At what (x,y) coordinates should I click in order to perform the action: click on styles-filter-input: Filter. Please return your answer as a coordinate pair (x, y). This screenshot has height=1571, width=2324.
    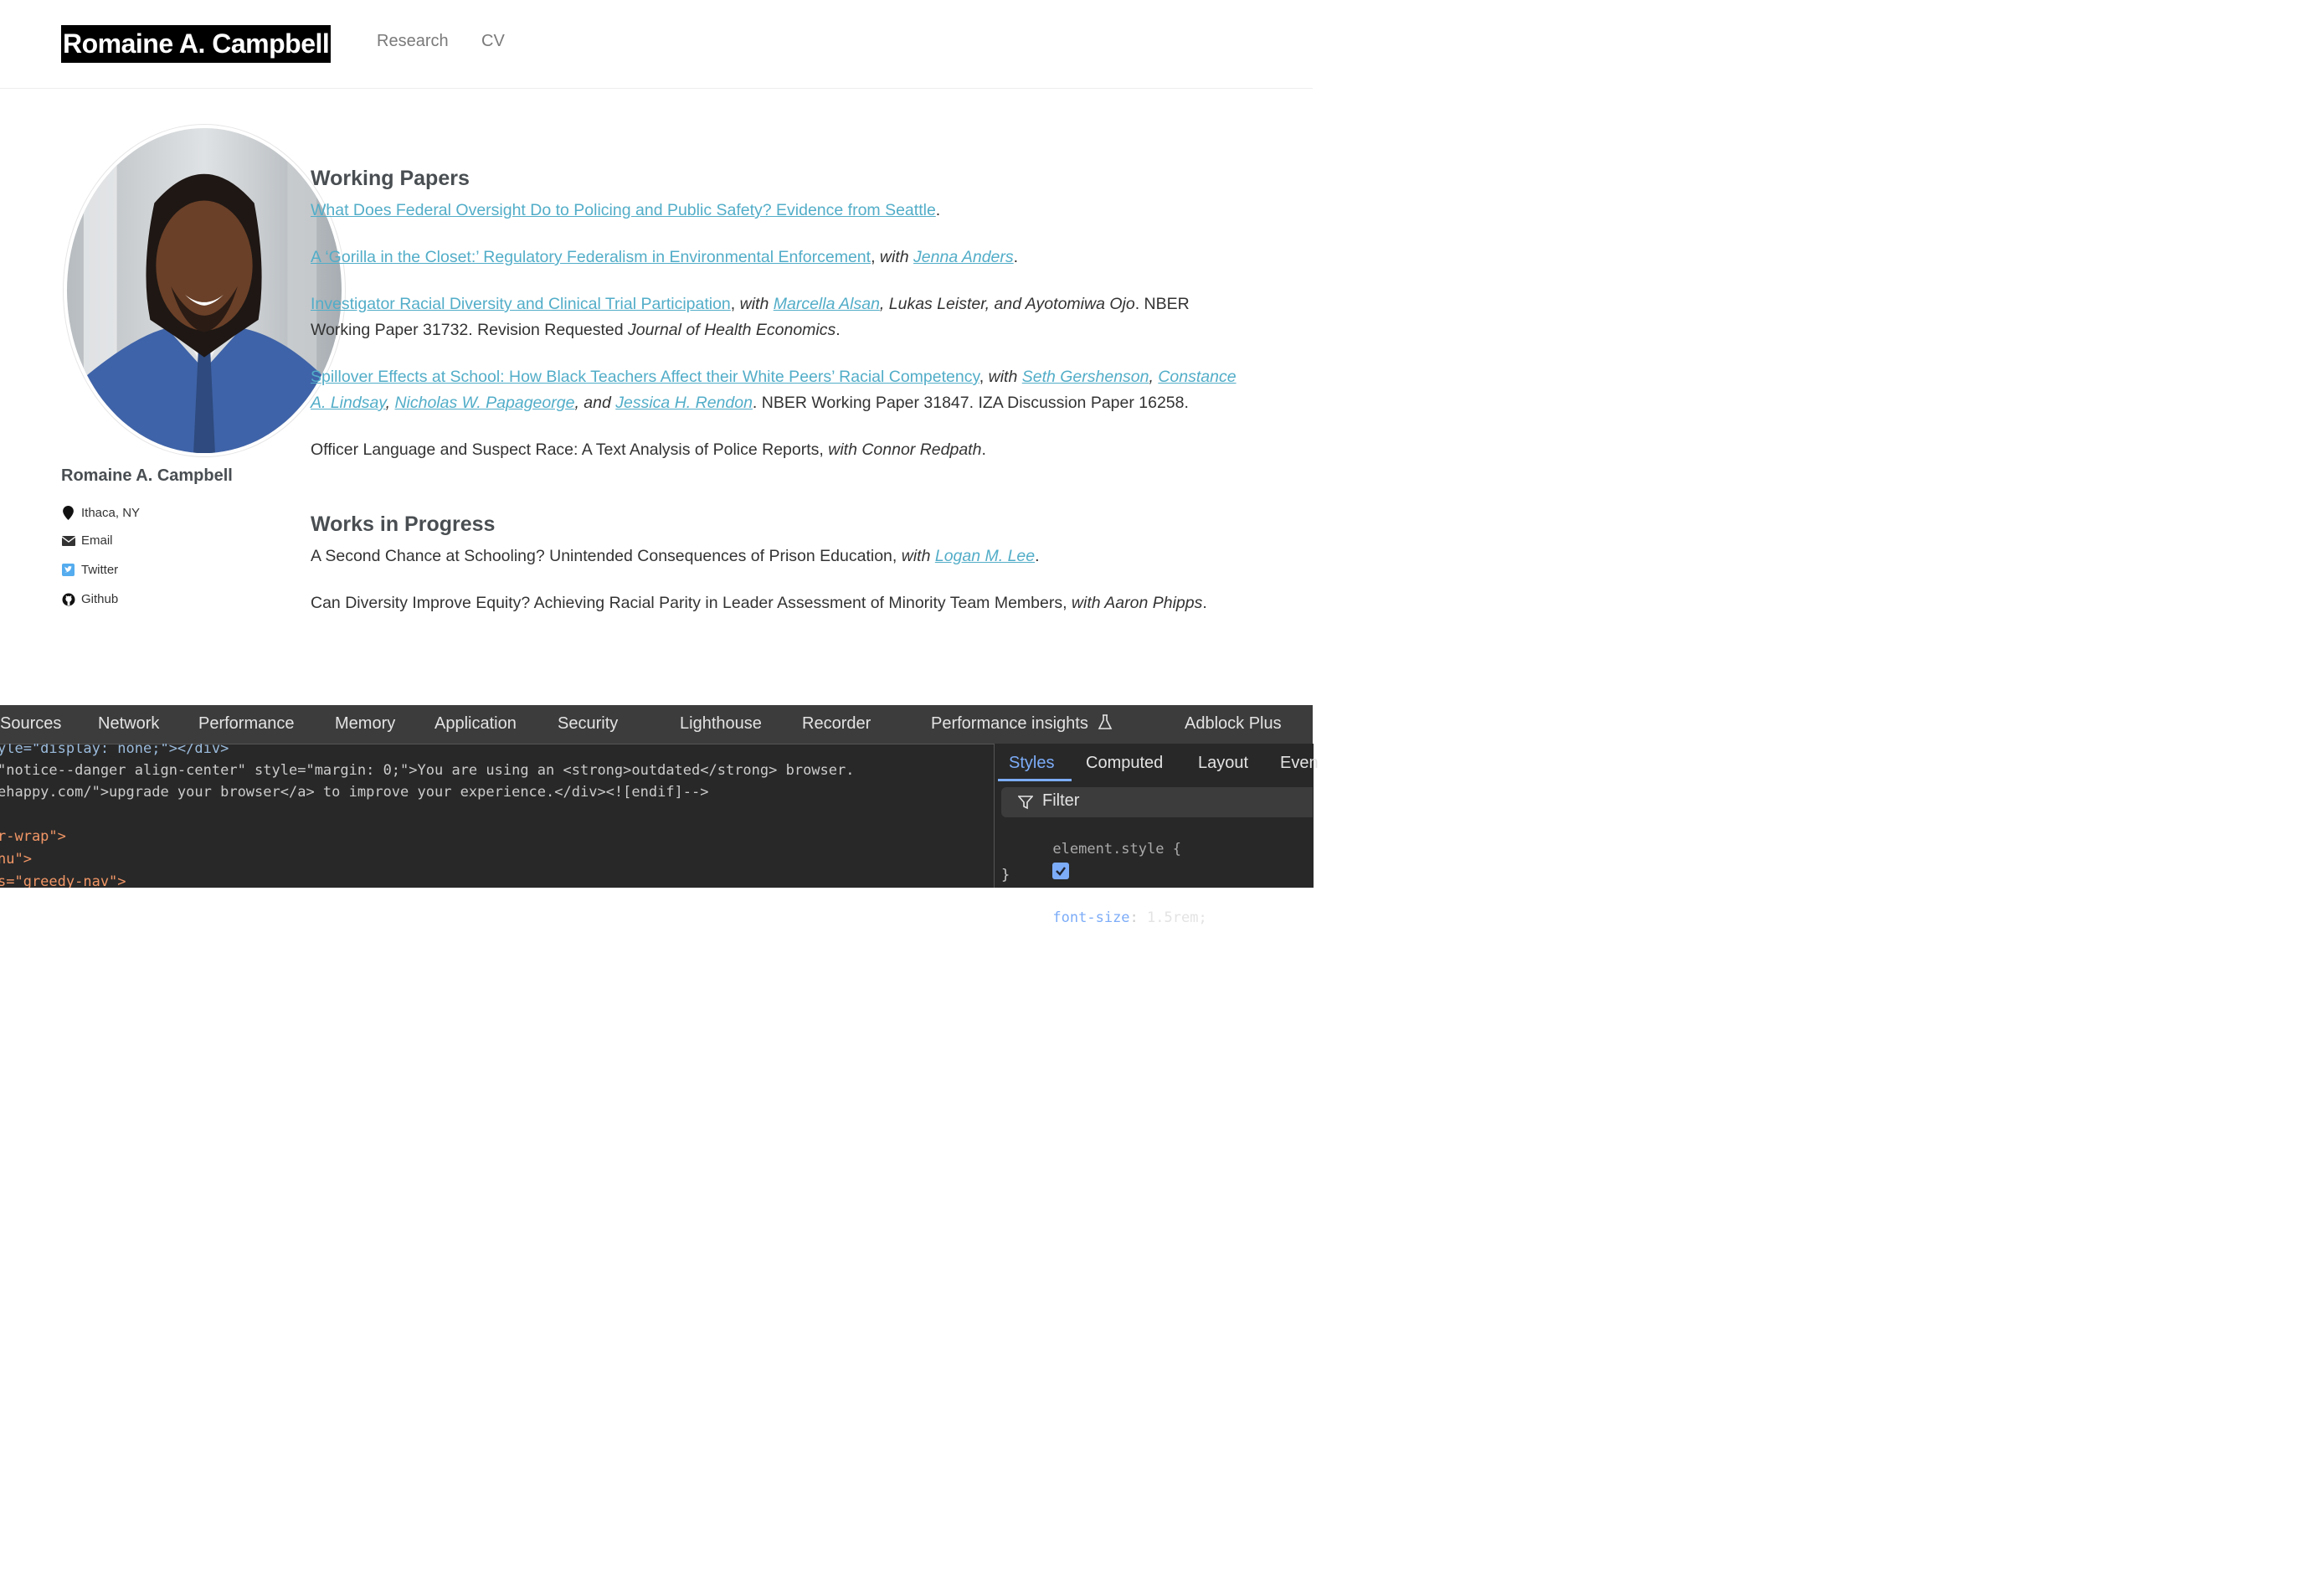
    Looking at the image, I should click on (1157, 802).